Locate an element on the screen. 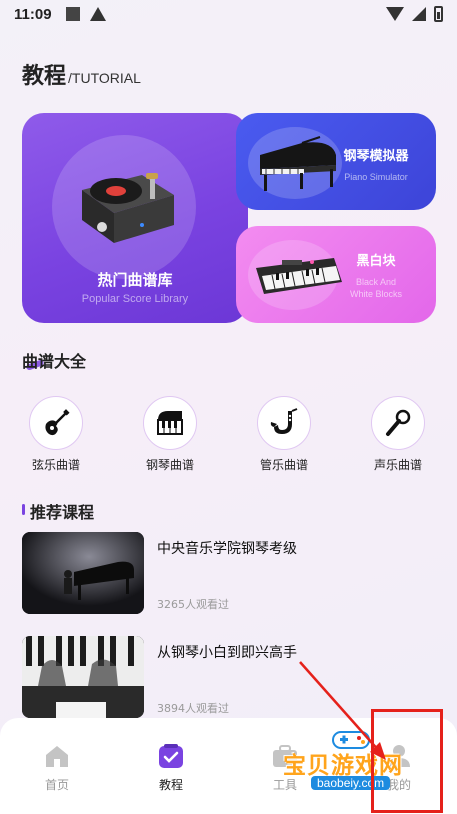 The width and height of the screenshot is (457, 814). battery-icon is located at coordinates (438, 14).